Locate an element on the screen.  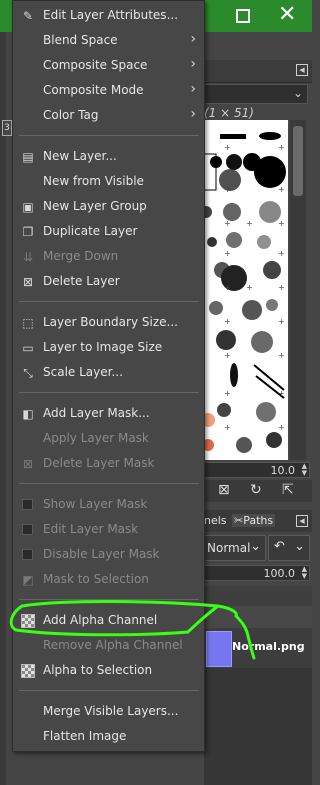
menu-item-remove-alpha-channel: Remove Alpha Channel is located at coordinates (108, 646).